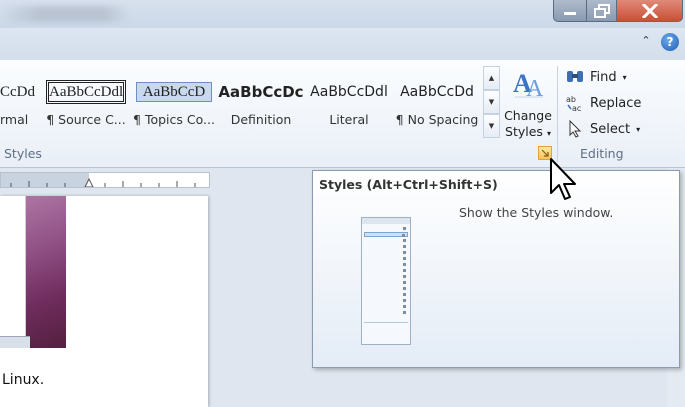  Describe the element at coordinates (349, 119) in the screenshot. I see `style-name: Literal` at that location.